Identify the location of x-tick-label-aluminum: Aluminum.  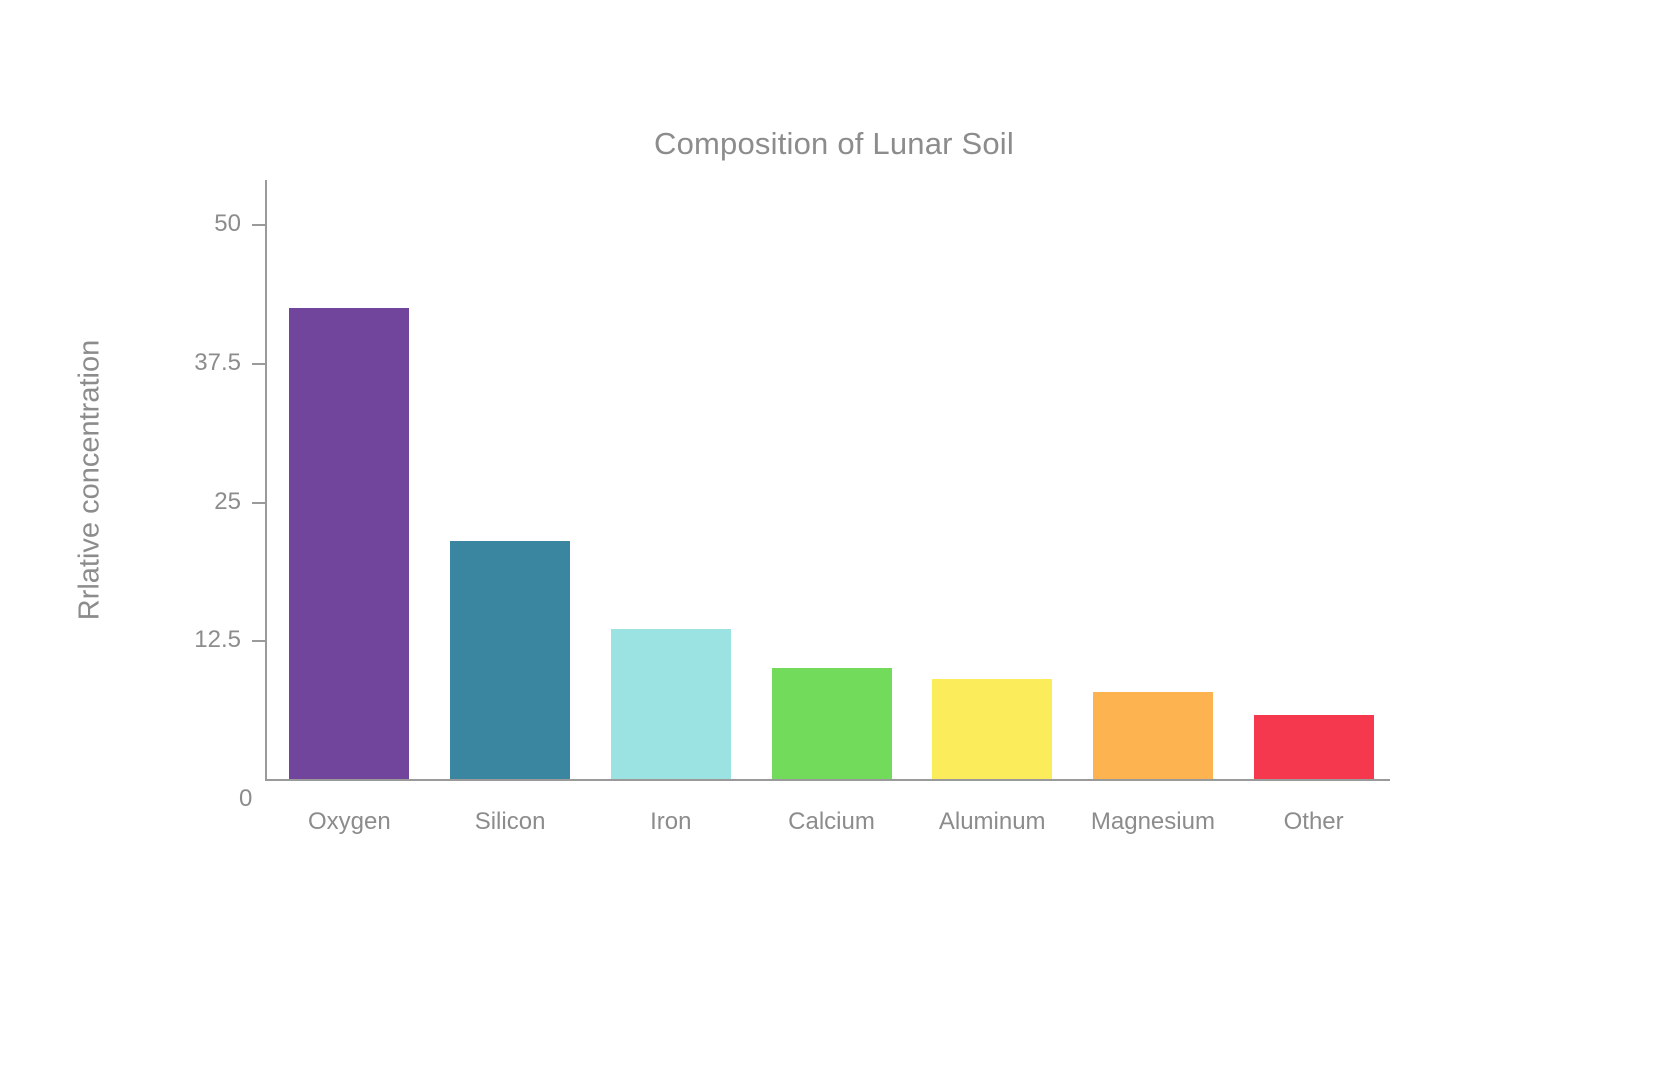
(992, 821).